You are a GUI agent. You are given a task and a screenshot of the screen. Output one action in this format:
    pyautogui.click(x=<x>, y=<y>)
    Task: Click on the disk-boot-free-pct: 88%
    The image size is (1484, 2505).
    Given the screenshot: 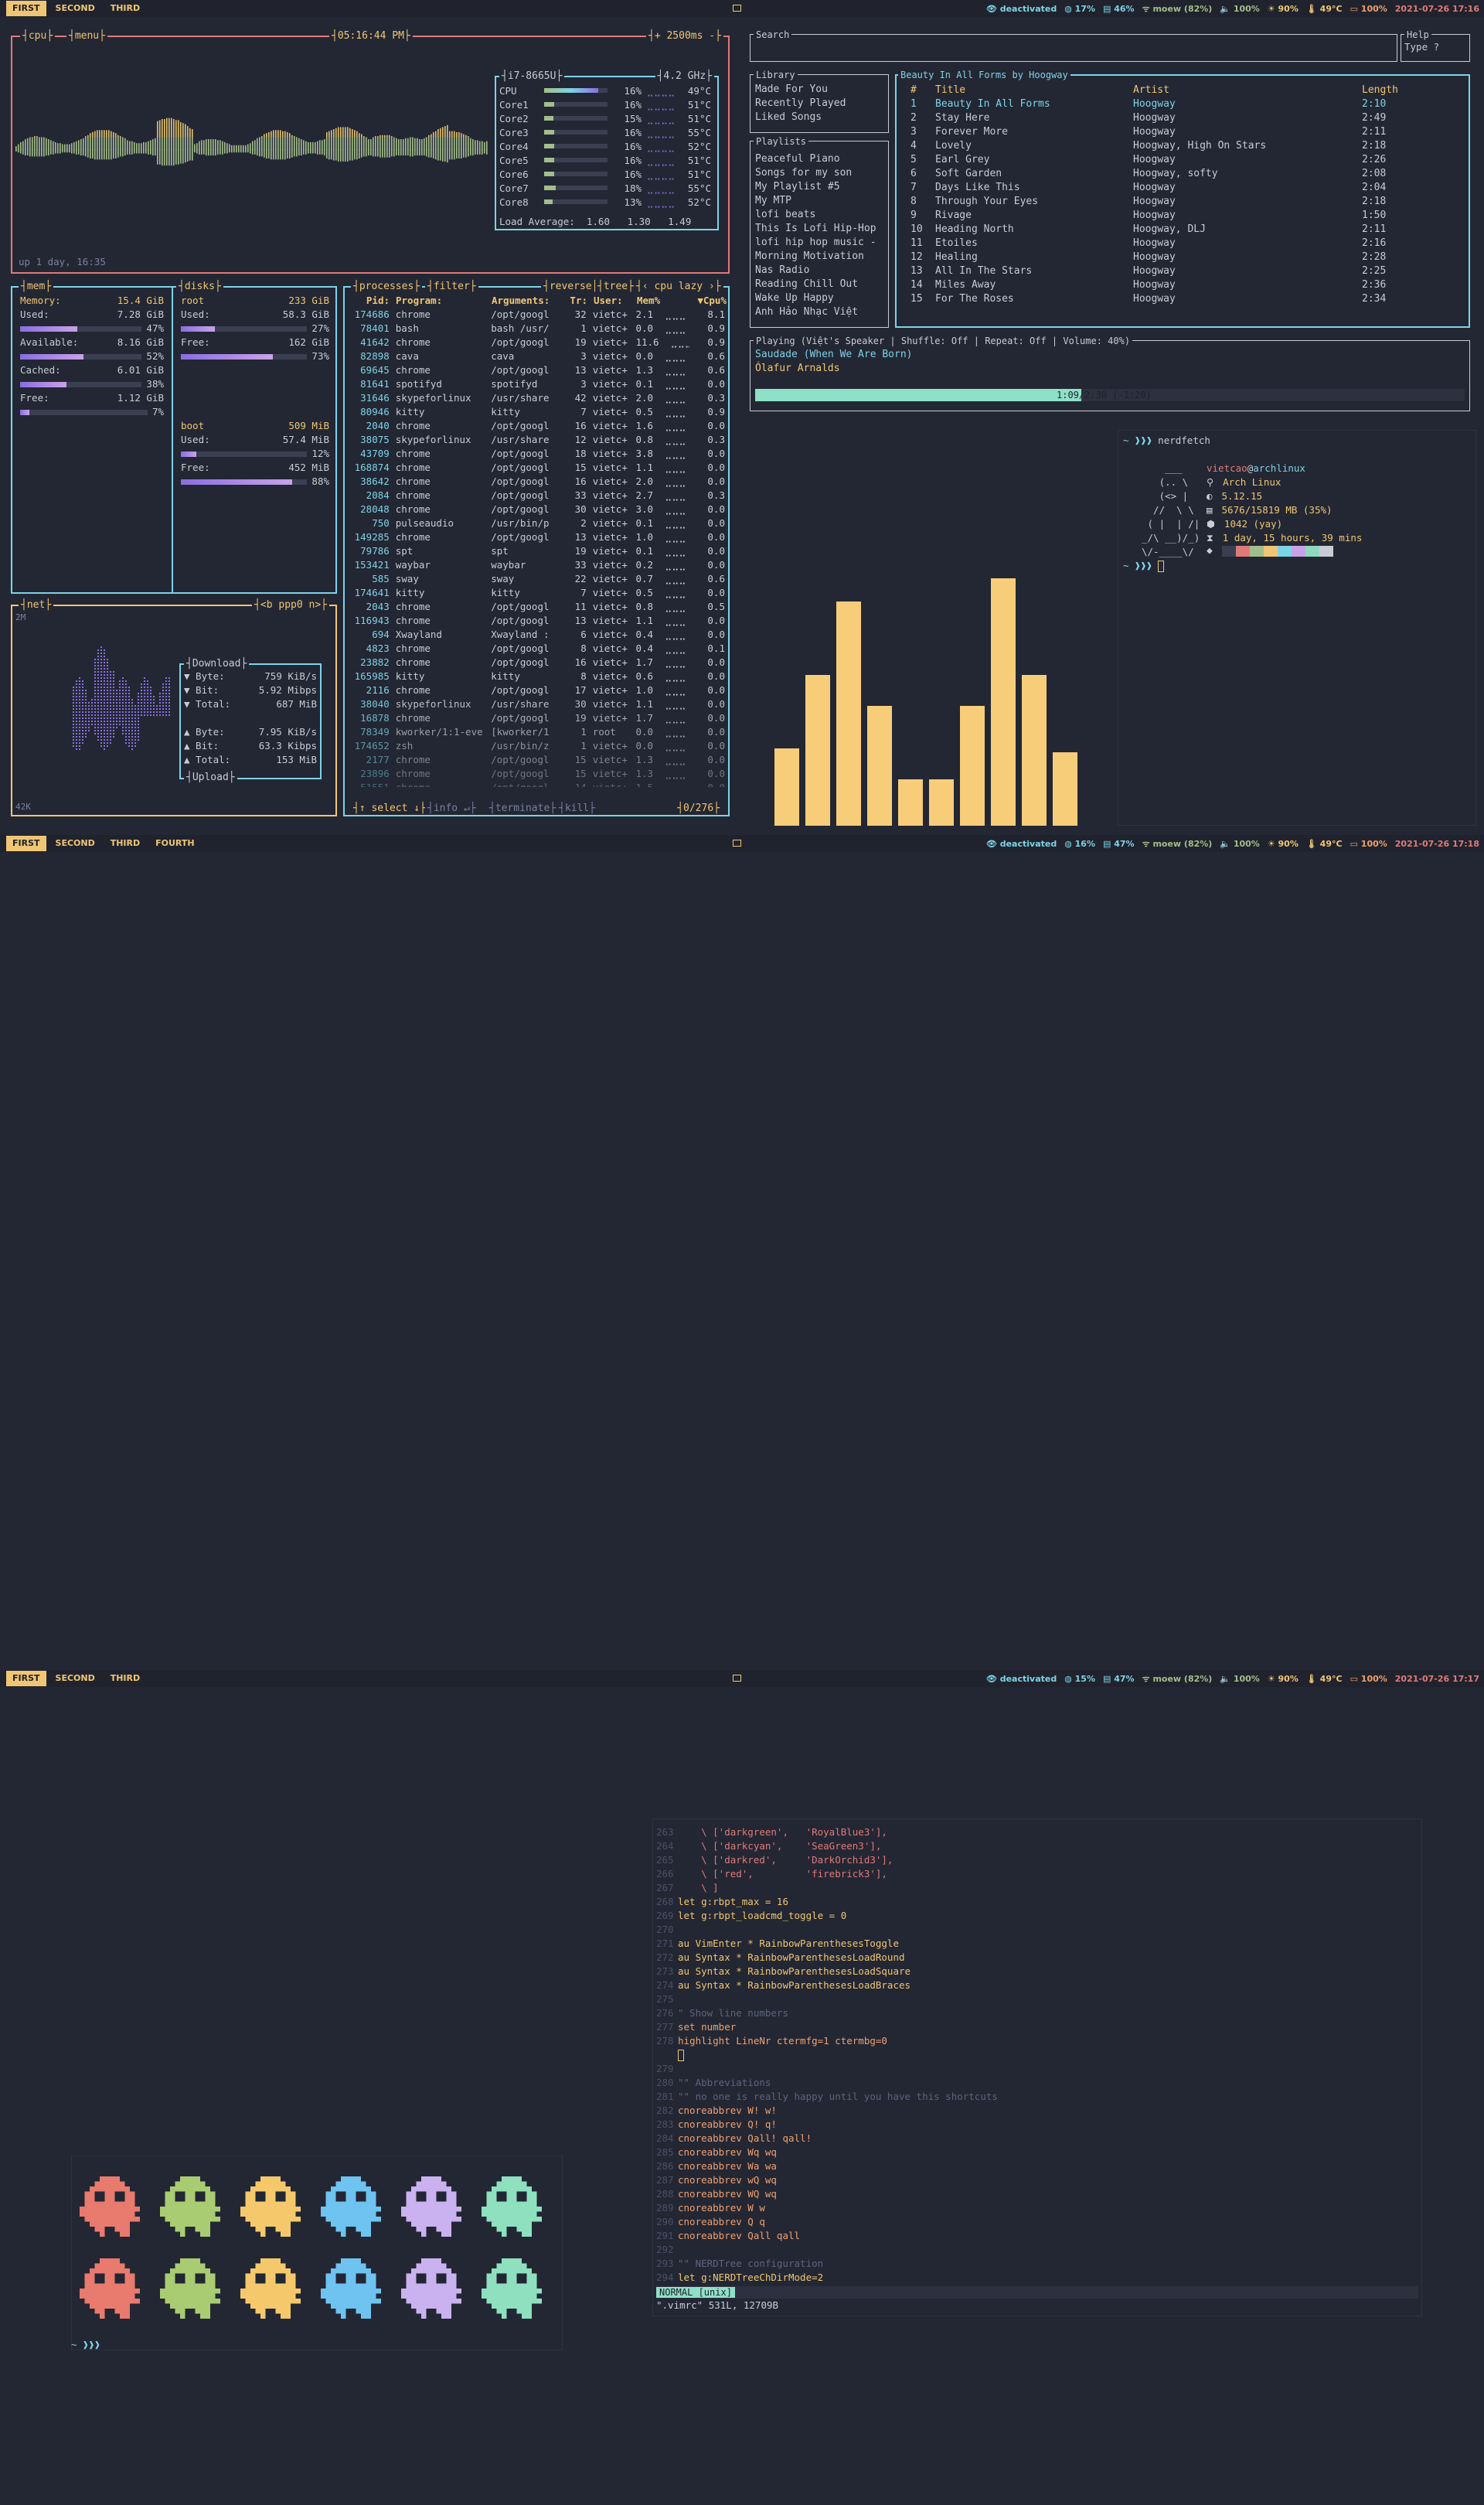 What is the action you would take?
    pyautogui.click(x=320, y=481)
    